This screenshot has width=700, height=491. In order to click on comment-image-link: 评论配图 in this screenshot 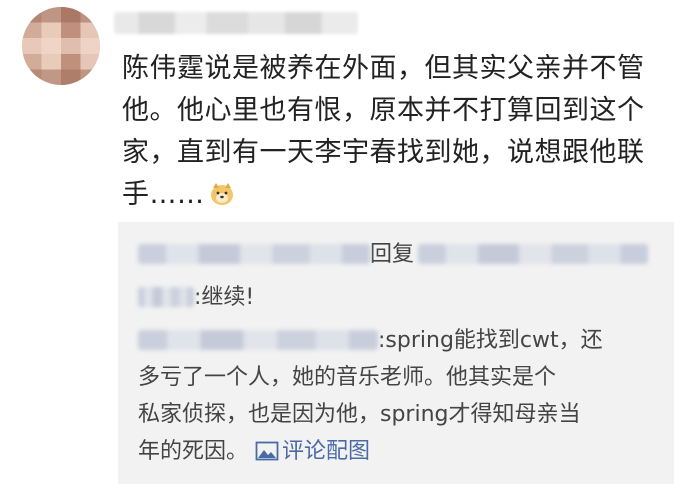, I will do `click(312, 451)`.